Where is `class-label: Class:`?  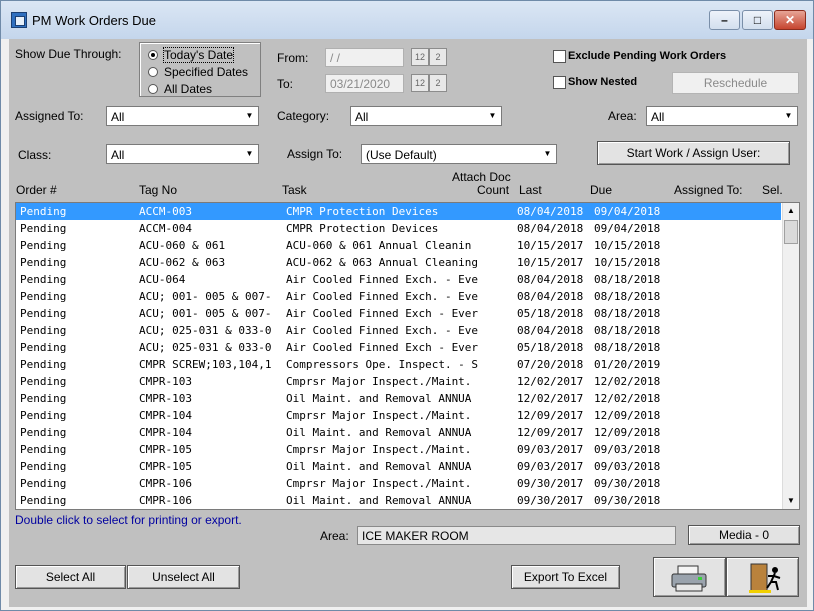 class-label: Class: is located at coordinates (35, 155).